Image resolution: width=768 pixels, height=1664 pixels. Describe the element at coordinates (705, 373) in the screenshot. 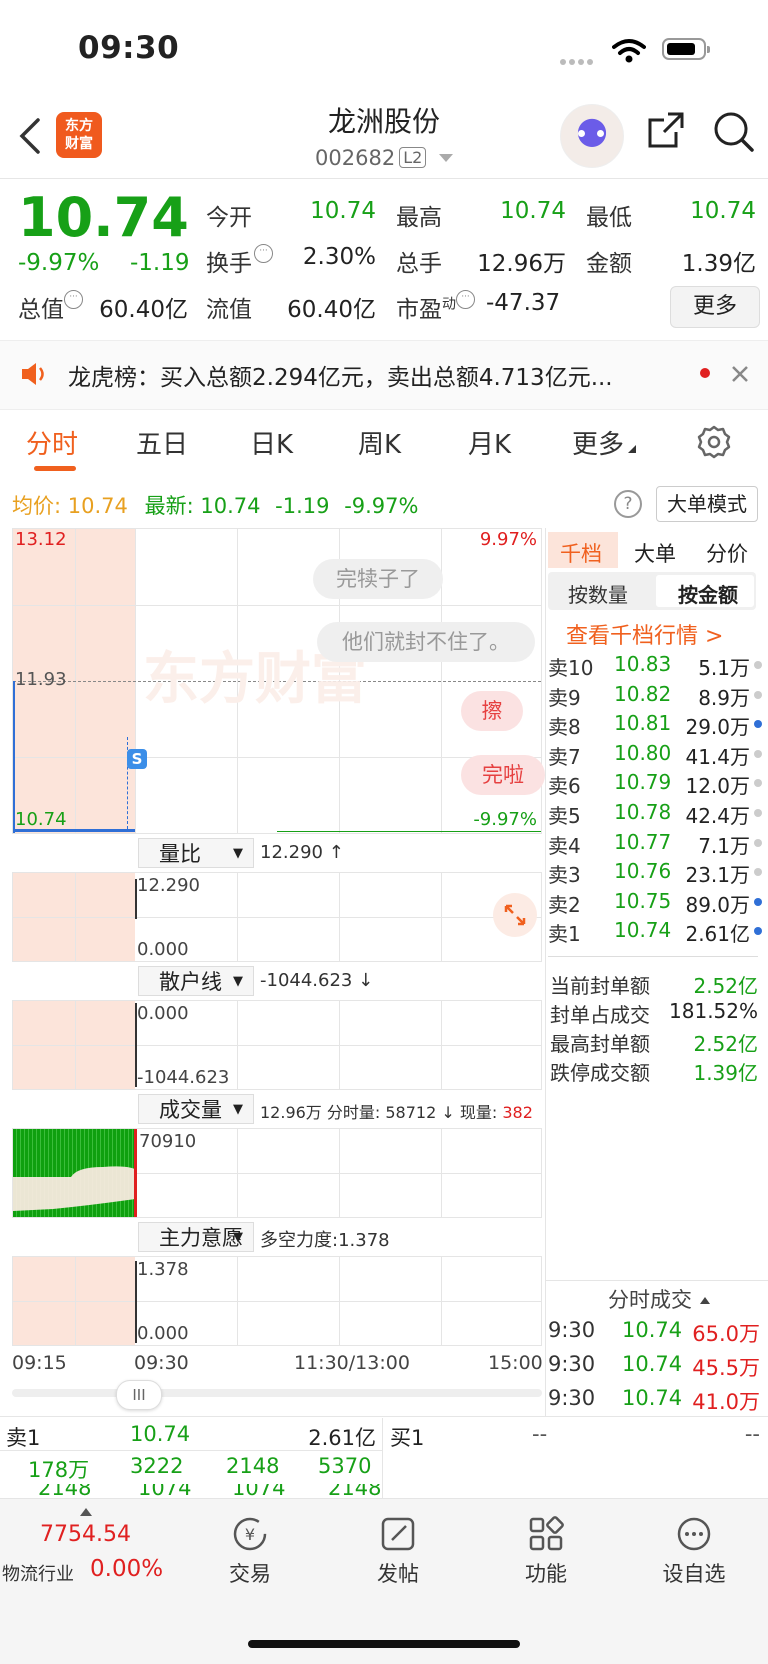

I see `unread-dot` at that location.